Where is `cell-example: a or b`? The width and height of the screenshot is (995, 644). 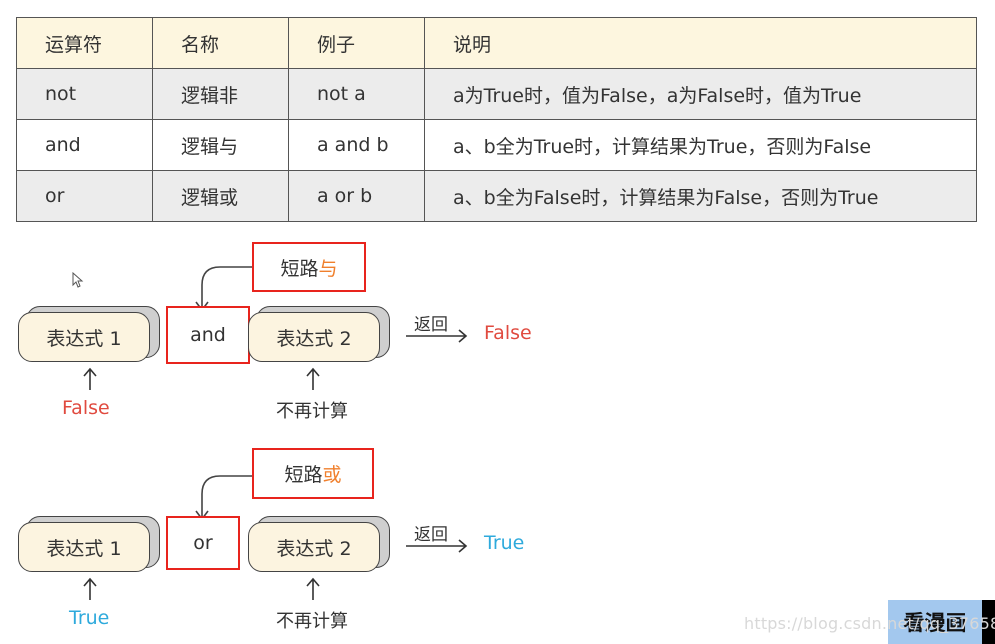
cell-example: a or b is located at coordinates (356, 196).